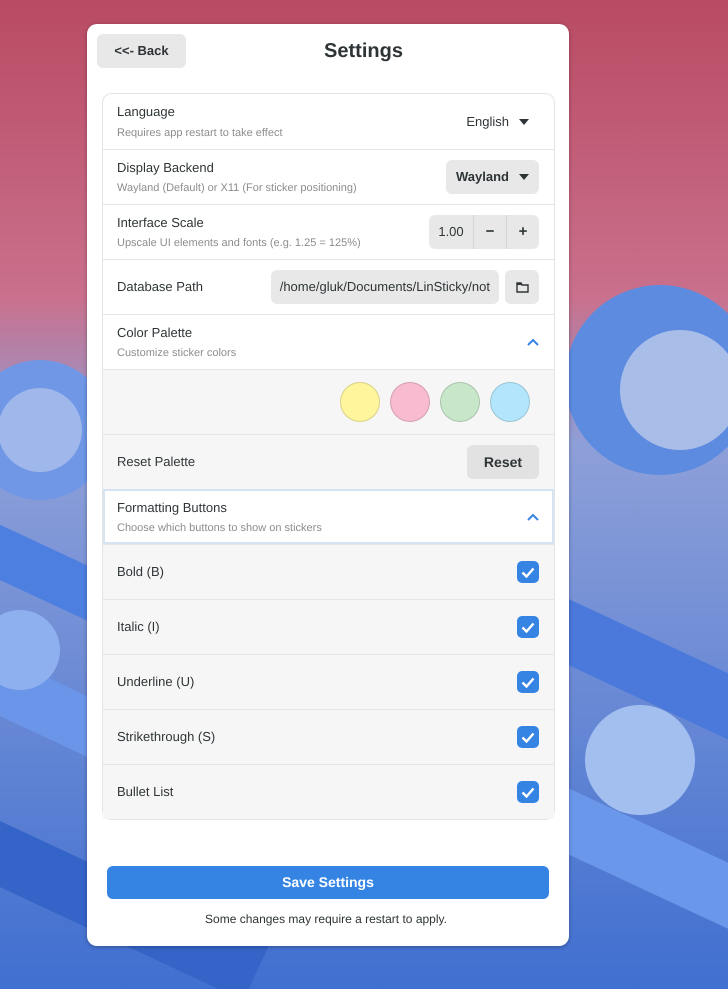 This screenshot has width=728, height=989. What do you see at coordinates (492, 177) in the screenshot?
I see `dropdown: Wayland` at bounding box center [492, 177].